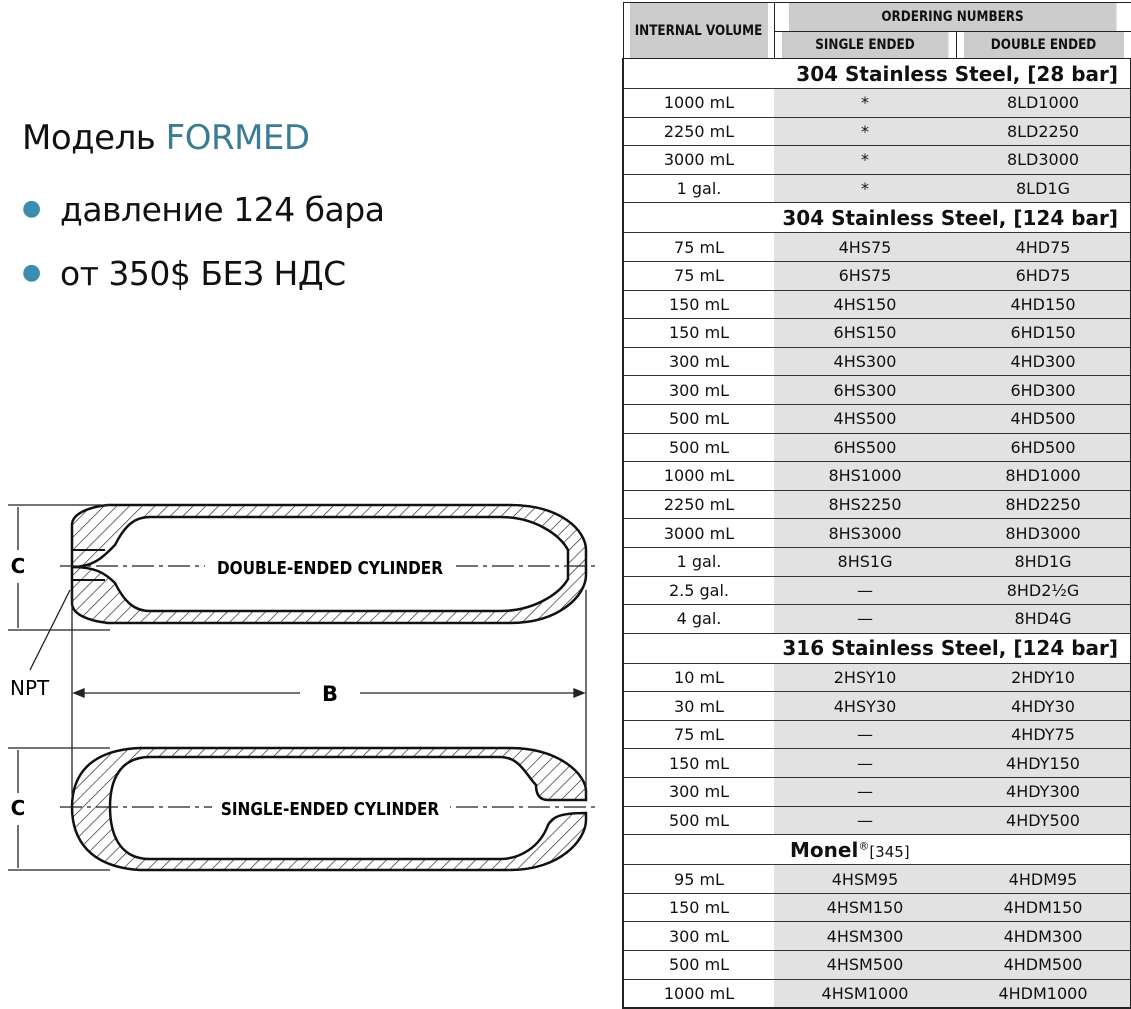 Image resolution: width=1131 pixels, height=1009 pixels. What do you see at coordinates (1043, 305) in the screenshot?
I see `cell-double-ended: 4HD150` at bounding box center [1043, 305].